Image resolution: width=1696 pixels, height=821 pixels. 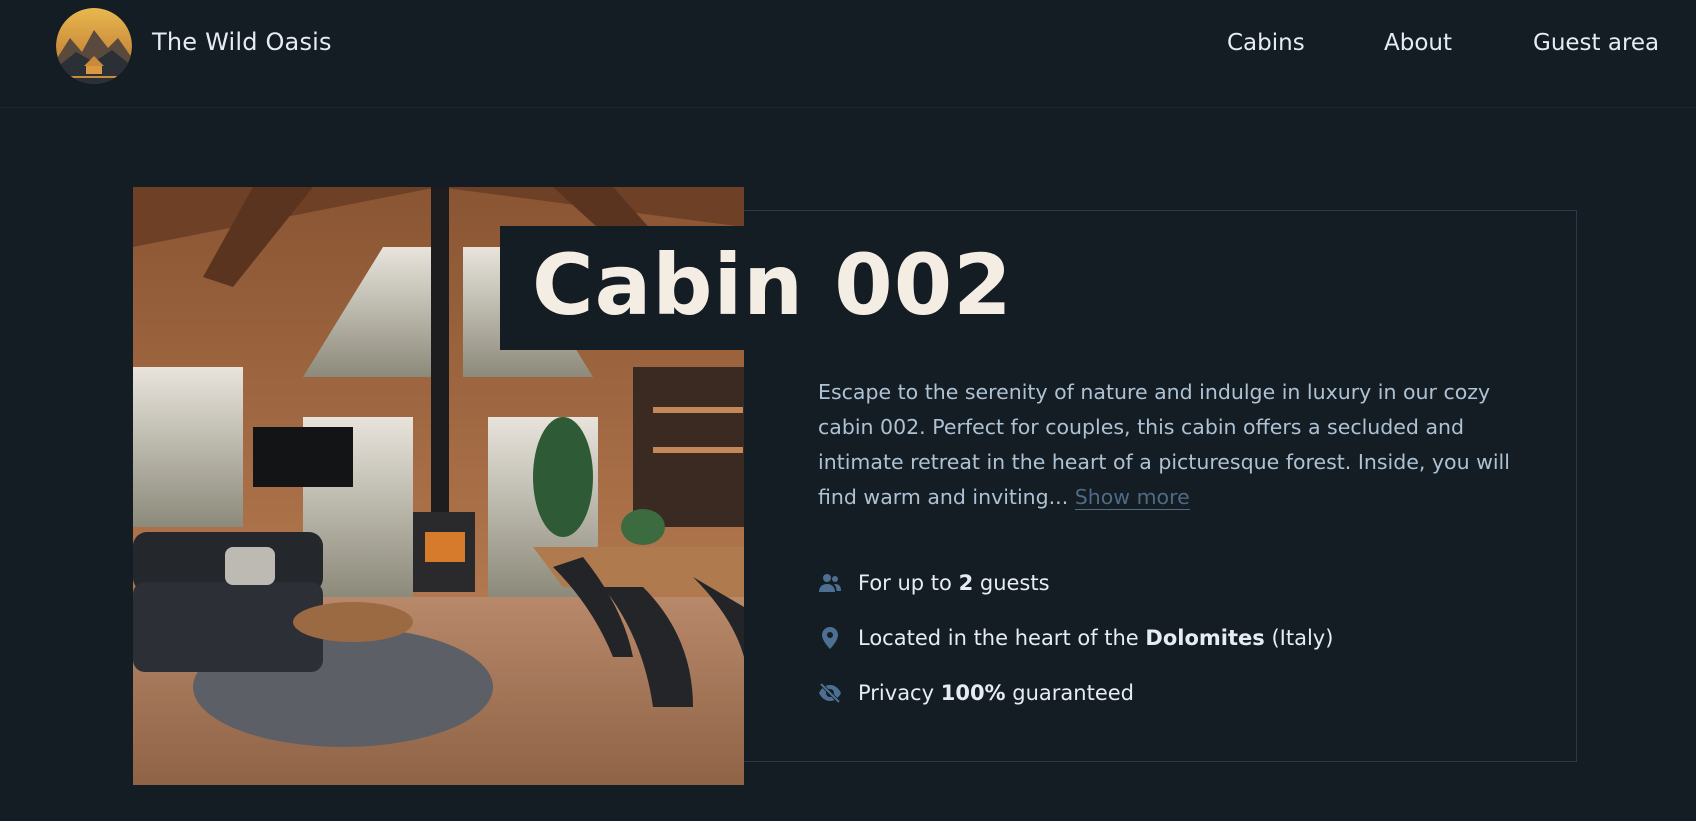 I want to click on guests-text: For up to 2 guests, so click(x=954, y=583).